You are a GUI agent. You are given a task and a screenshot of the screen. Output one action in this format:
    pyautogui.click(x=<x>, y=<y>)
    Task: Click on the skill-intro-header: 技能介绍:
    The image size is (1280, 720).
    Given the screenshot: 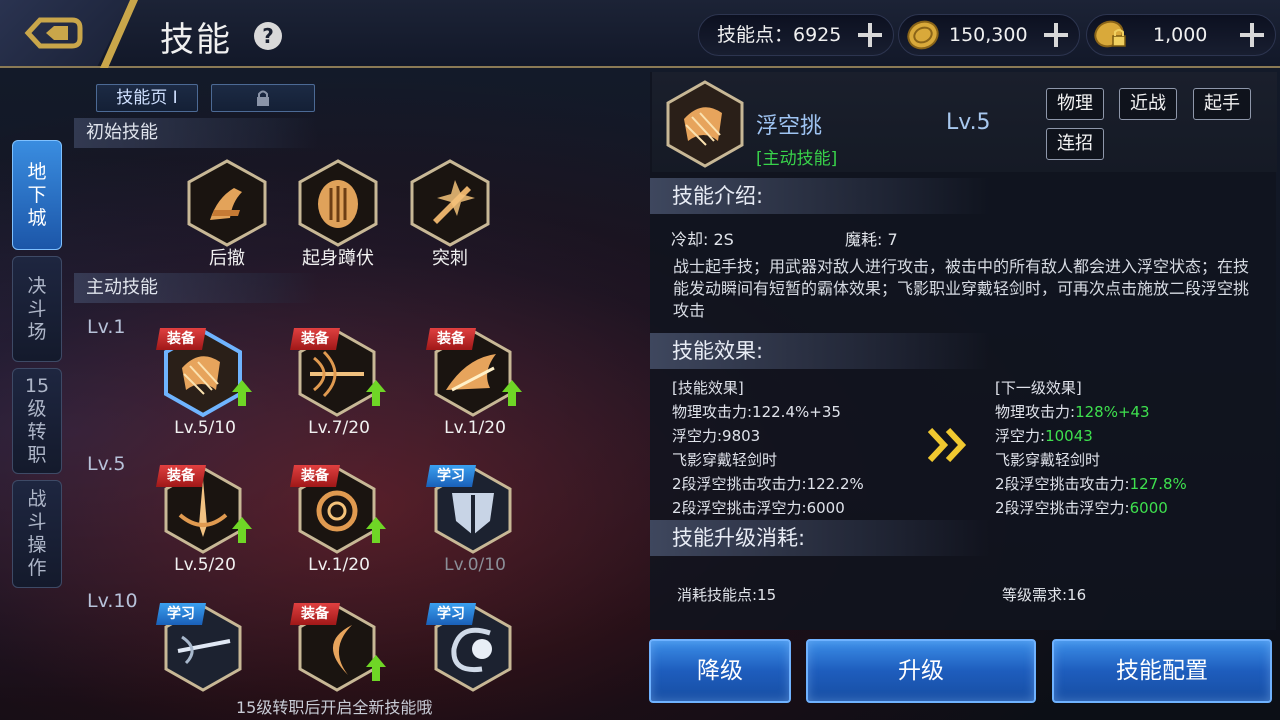 What is the action you would take?
    pyautogui.click(x=820, y=196)
    